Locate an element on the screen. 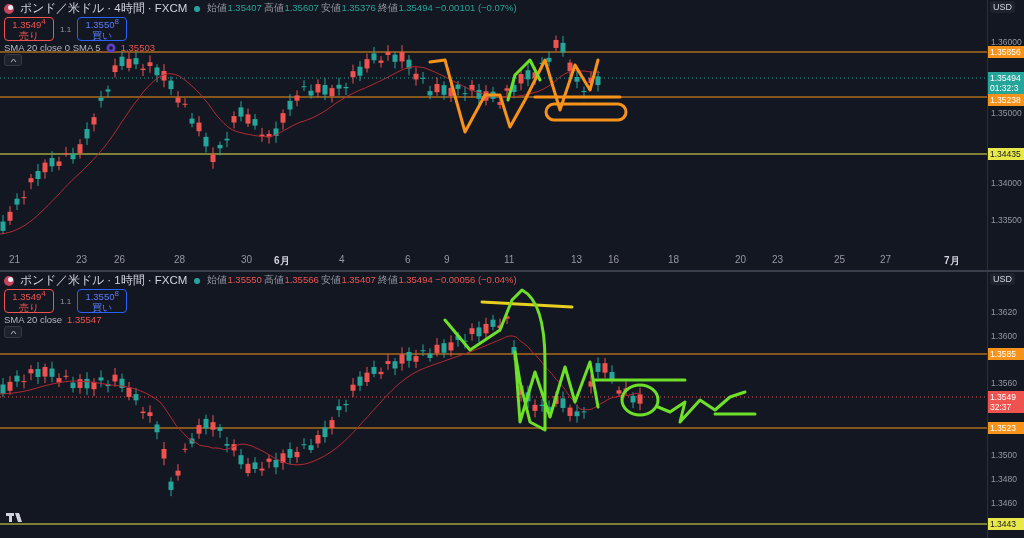 This screenshot has width=1024, height=538. indicator-value: 1.35503 is located at coordinates (137, 47).